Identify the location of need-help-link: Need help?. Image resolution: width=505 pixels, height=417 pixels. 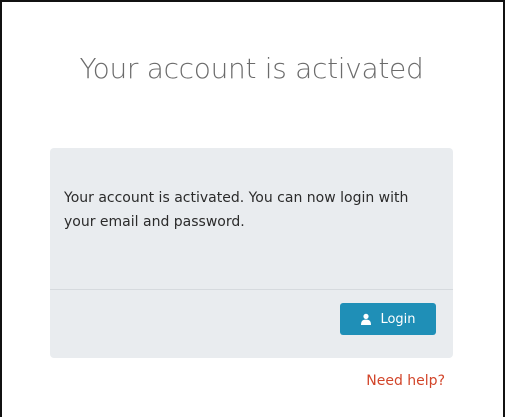
(373, 381).